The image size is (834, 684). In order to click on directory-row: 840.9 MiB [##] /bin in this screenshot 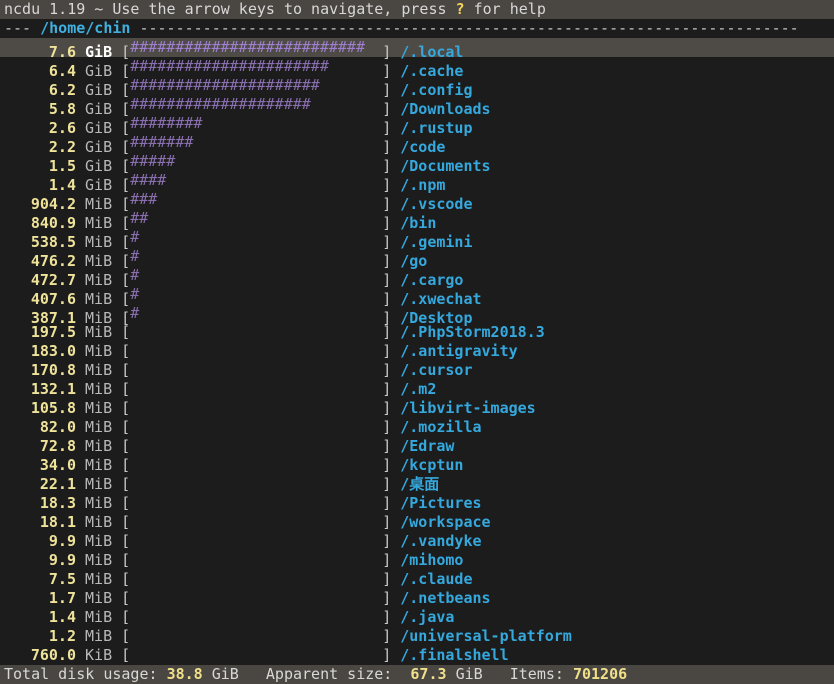, I will do `click(417, 220)`.